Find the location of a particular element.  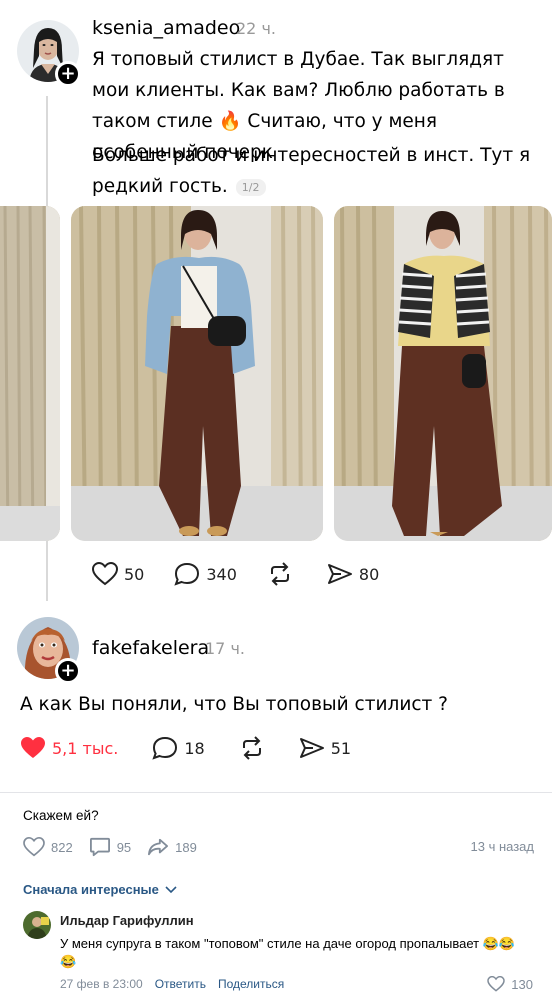

reply-actions: 5,1 тыс. 18 51 is located at coordinates (185, 748).